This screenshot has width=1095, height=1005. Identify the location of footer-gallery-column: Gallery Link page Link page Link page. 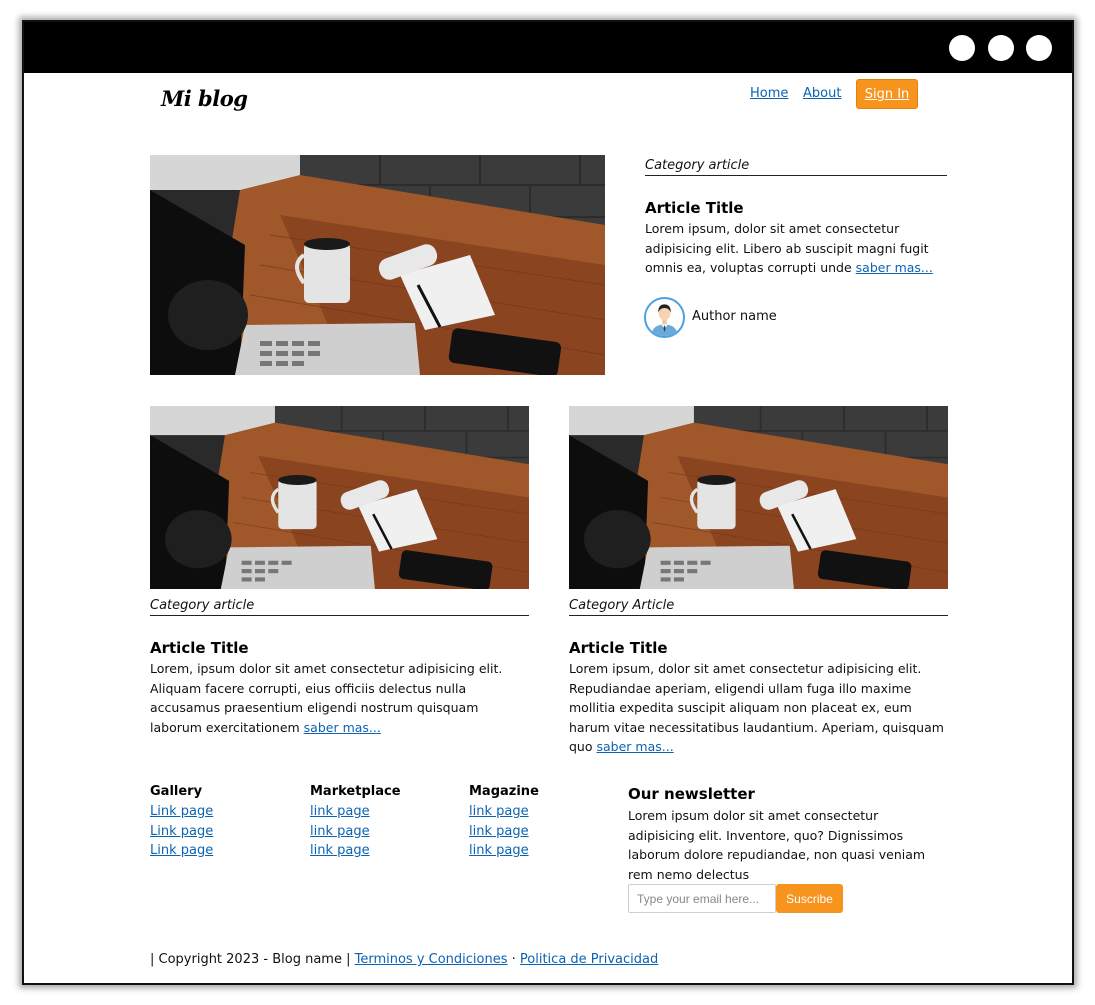
(220, 822).